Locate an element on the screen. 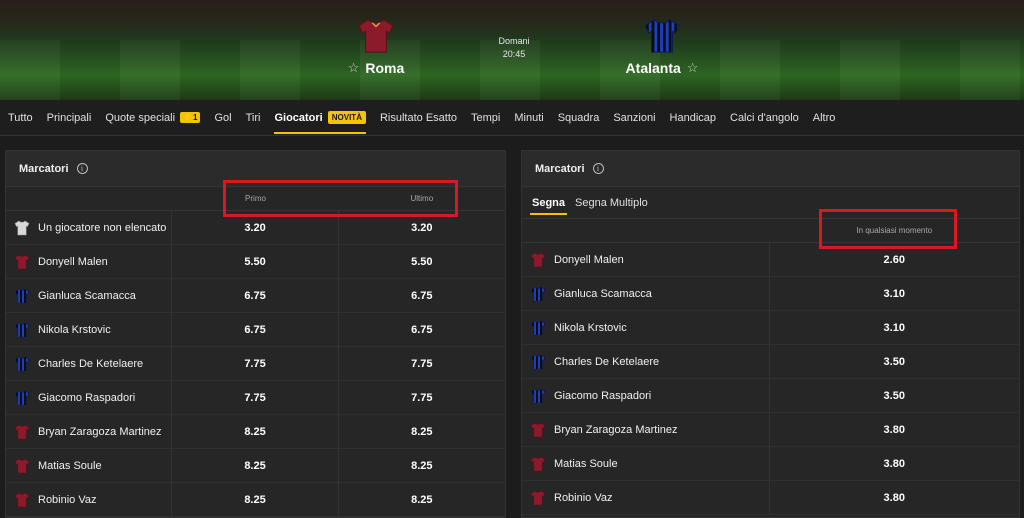 The image size is (1024, 518). tab-tempi: Tempi is located at coordinates (485, 118).